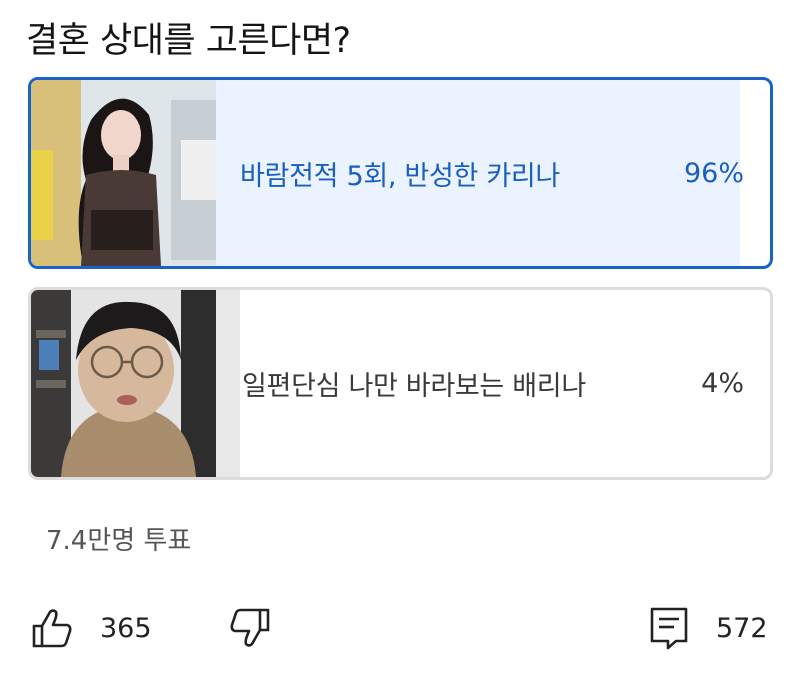 Image resolution: width=800 pixels, height=681 pixels. I want to click on action-bar: 365 572, so click(400, 628).